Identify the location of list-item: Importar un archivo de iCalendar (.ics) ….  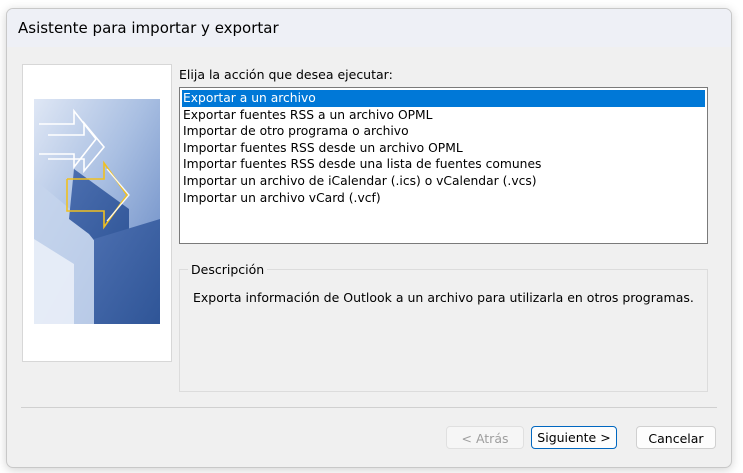
(443, 181).